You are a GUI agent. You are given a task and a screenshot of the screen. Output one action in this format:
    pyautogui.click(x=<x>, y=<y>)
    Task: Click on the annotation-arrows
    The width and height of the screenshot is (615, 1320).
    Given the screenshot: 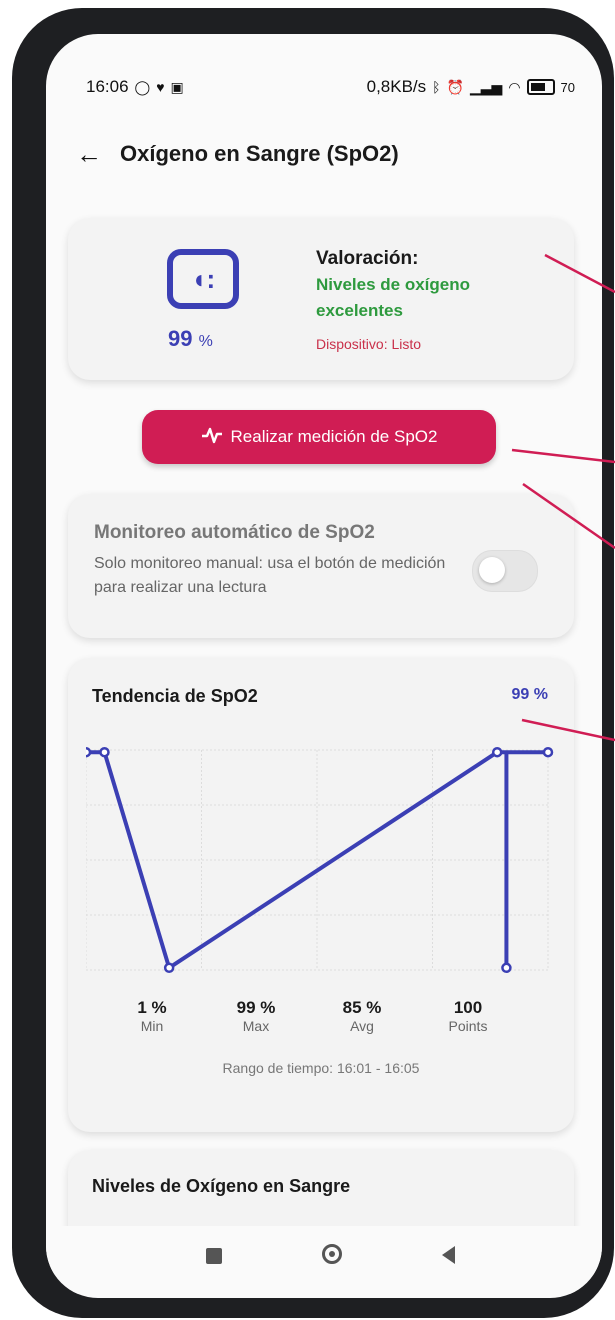 What is the action you would take?
    pyautogui.click(x=563, y=497)
    